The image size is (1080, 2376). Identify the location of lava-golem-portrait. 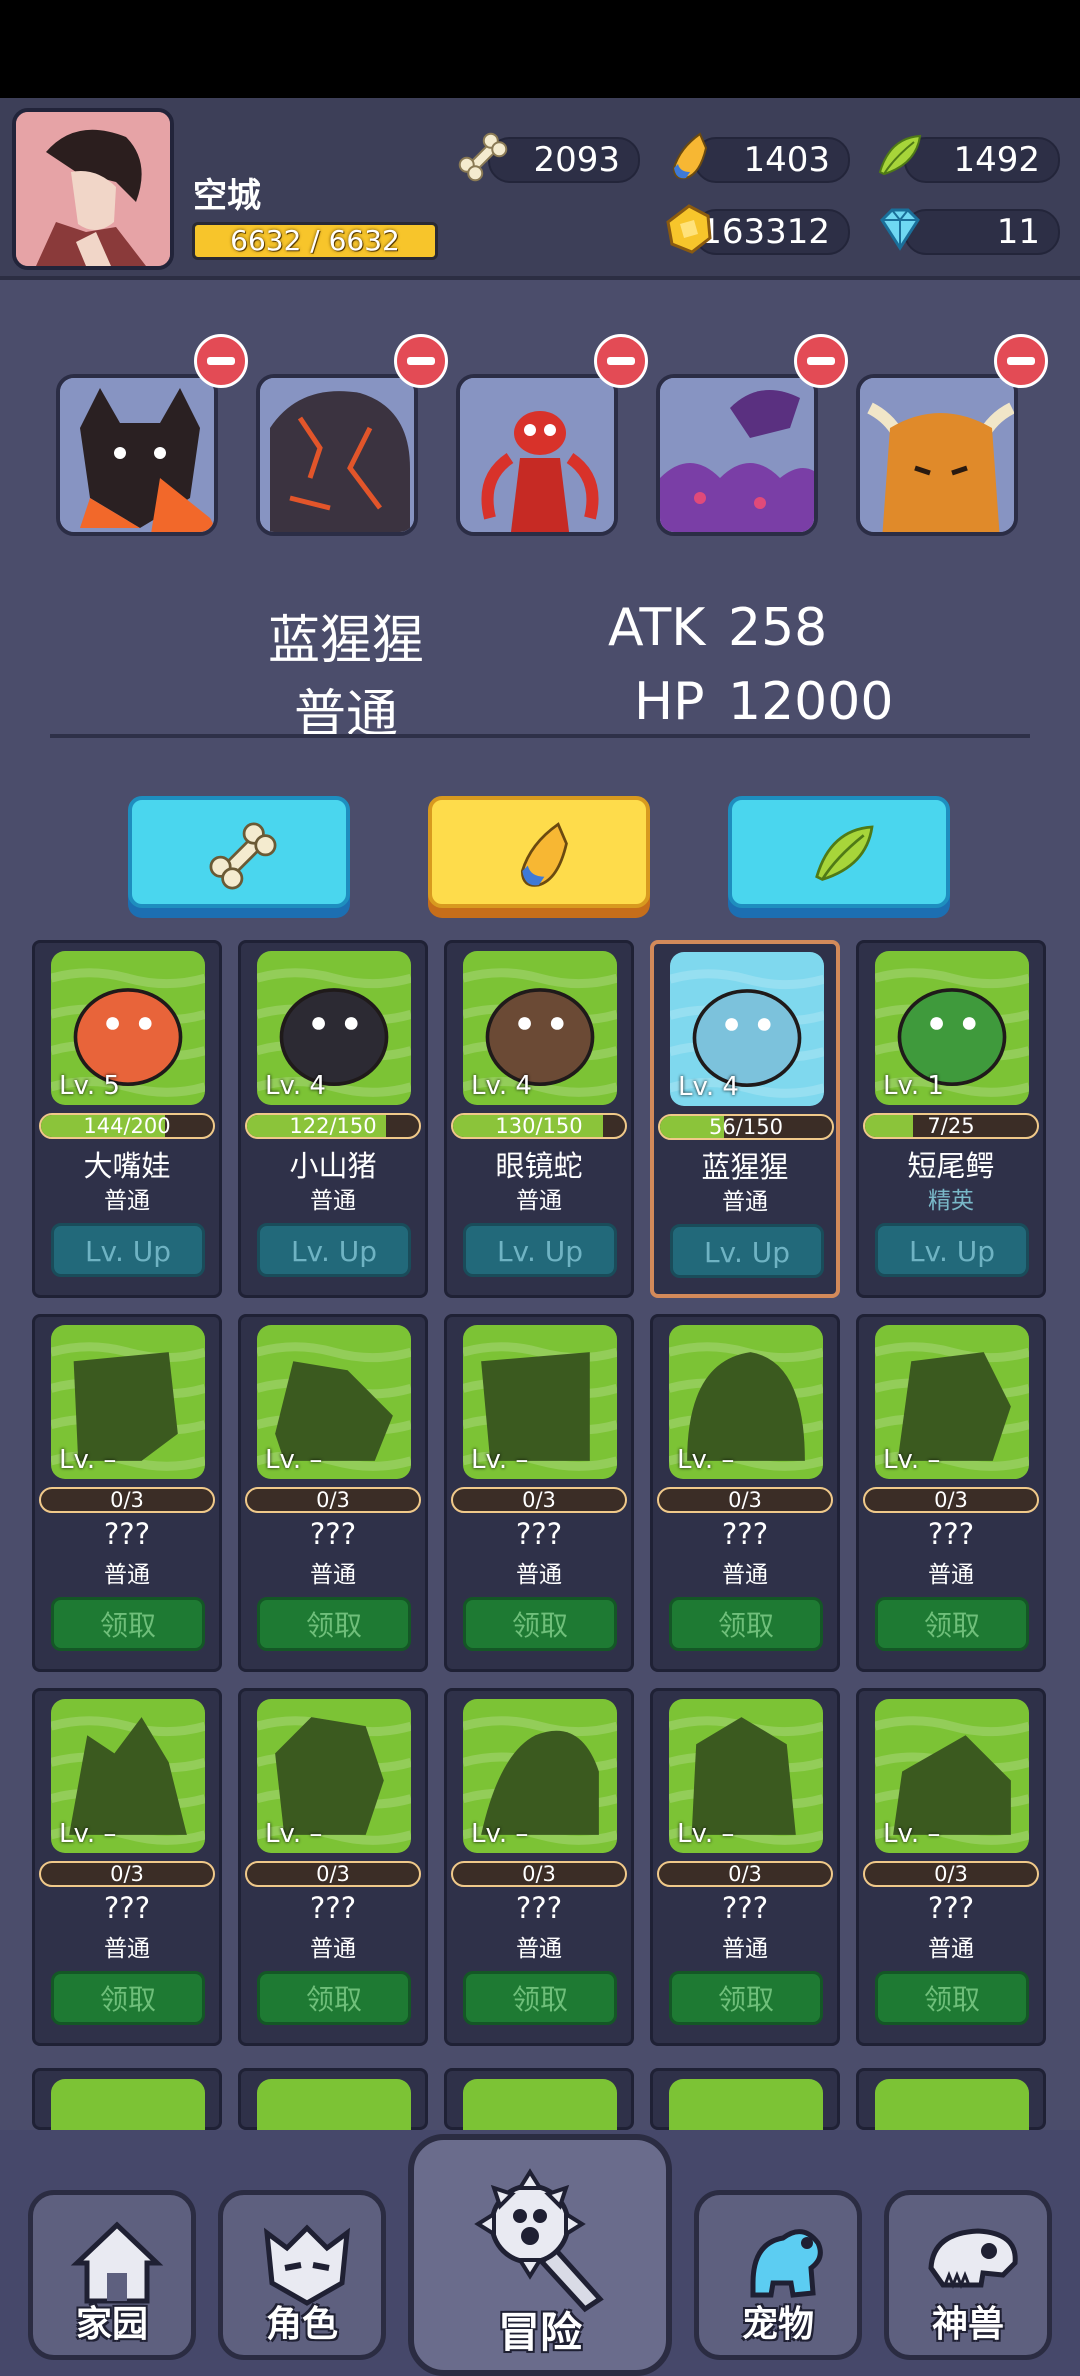
(337, 455).